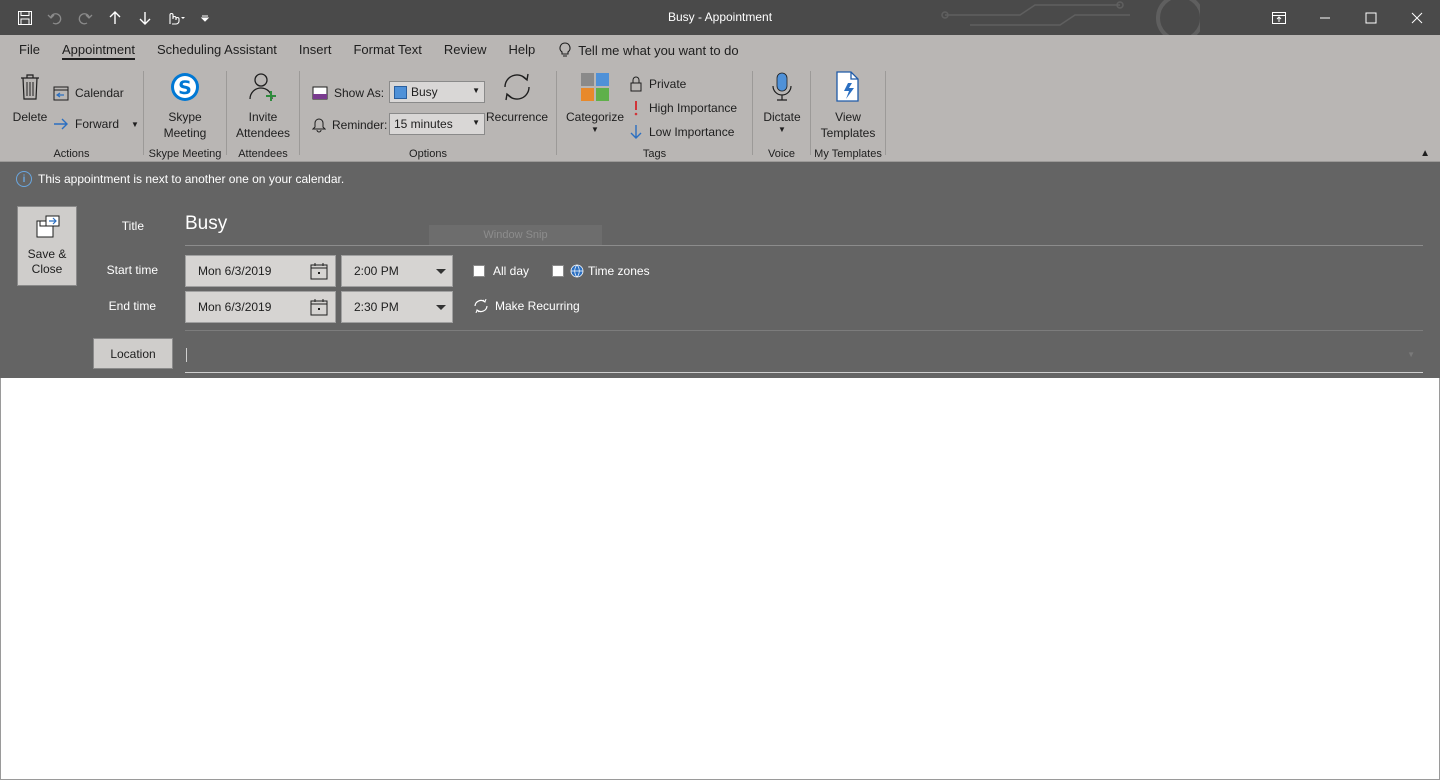  I want to click on maximize-icon, so click(1371, 17).